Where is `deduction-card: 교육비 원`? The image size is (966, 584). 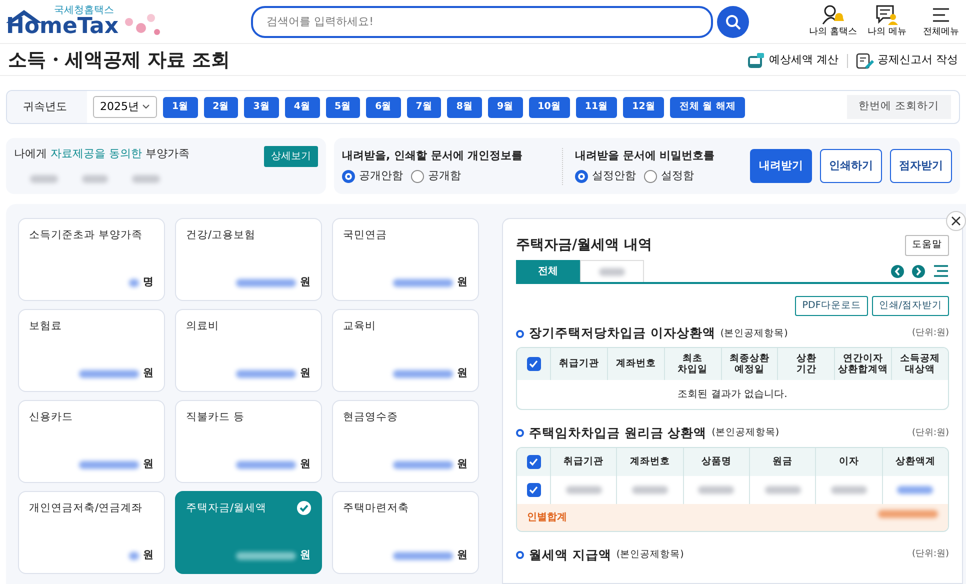 deduction-card: 교육비 원 is located at coordinates (405, 350).